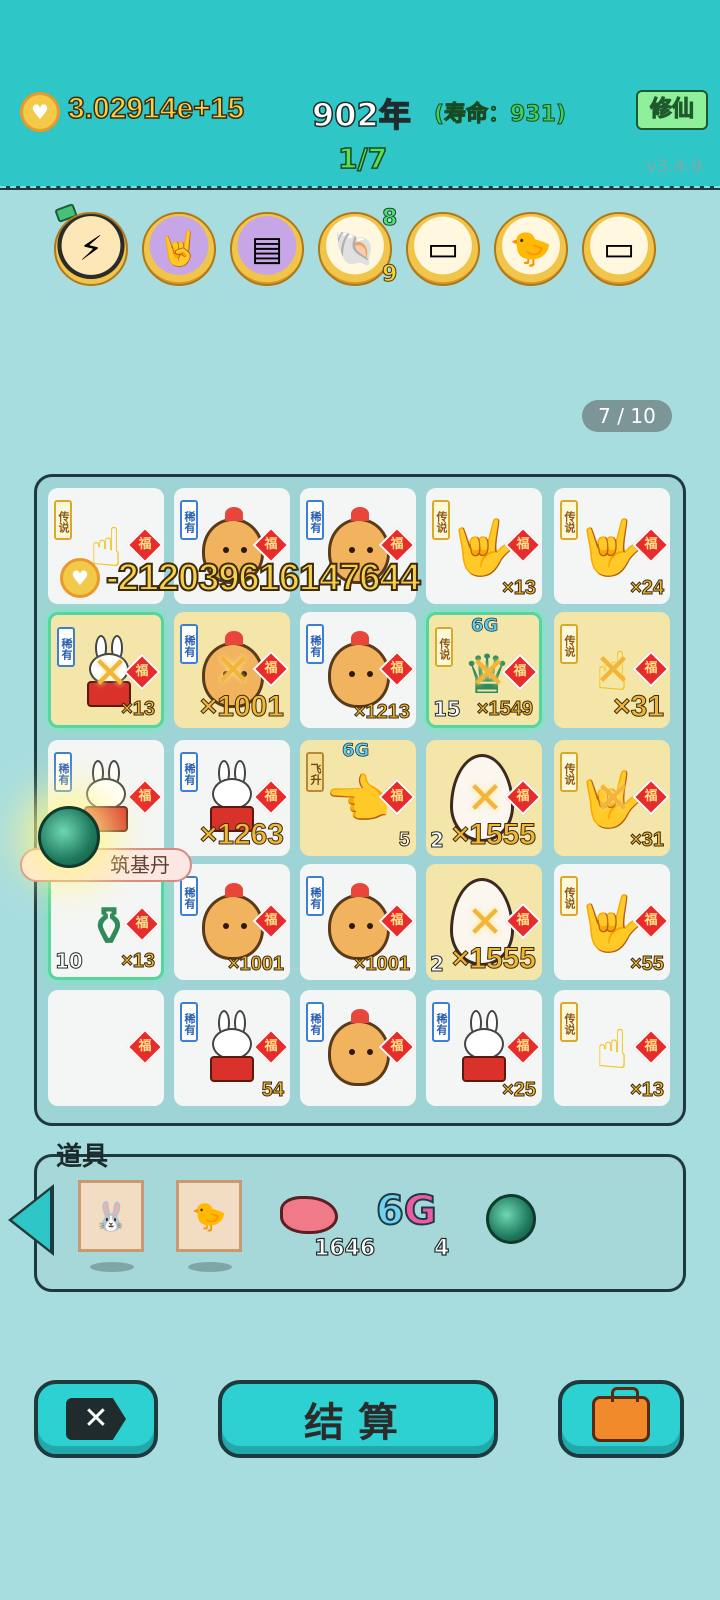  I want to click on liver-count: 1646, so click(344, 1248).